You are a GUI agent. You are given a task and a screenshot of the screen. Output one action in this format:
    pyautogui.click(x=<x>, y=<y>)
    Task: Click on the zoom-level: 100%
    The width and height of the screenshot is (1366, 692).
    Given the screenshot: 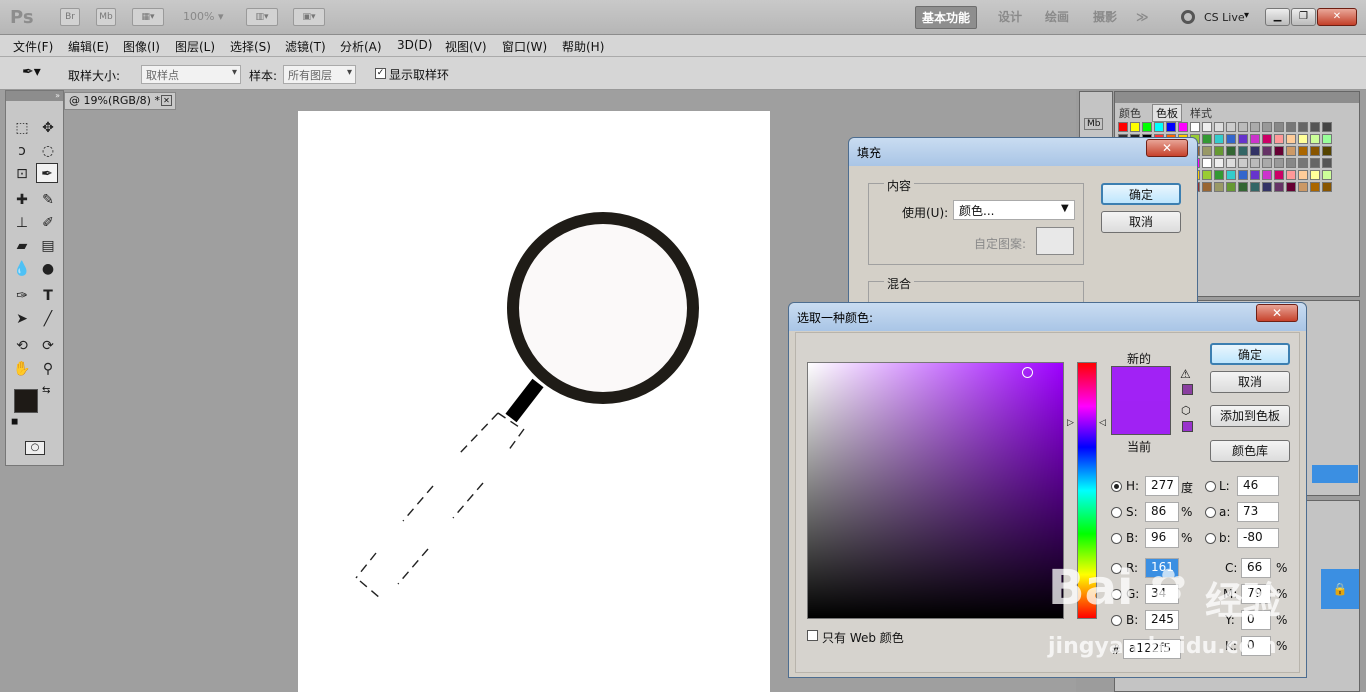 What is the action you would take?
    pyautogui.click(x=198, y=16)
    